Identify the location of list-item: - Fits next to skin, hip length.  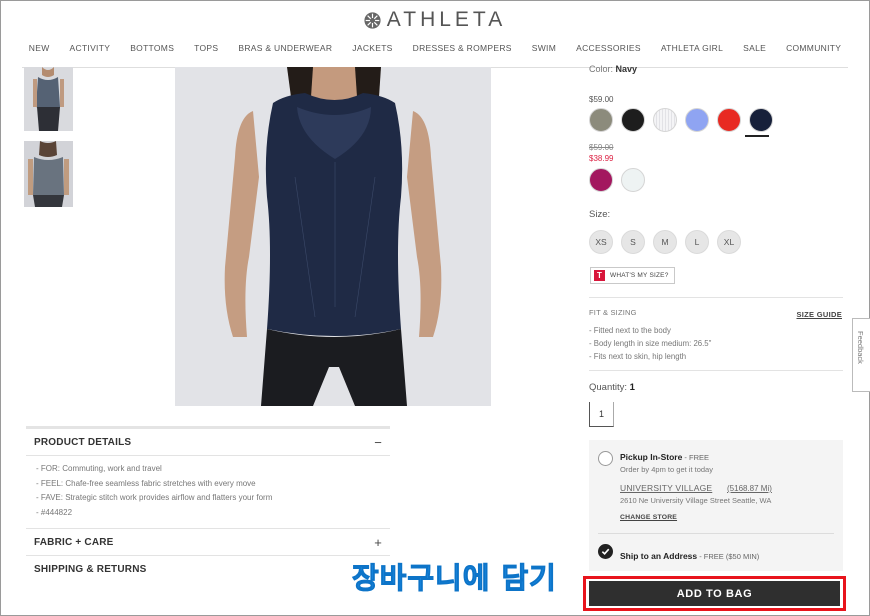
(638, 356).